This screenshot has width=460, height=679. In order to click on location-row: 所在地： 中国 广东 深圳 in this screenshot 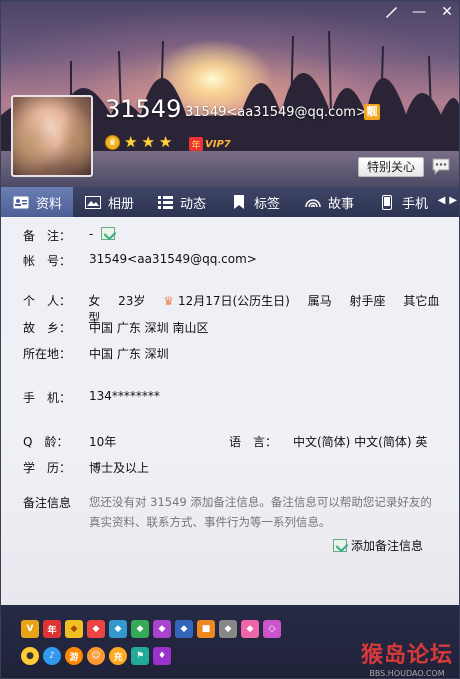, I will do `click(96, 353)`.